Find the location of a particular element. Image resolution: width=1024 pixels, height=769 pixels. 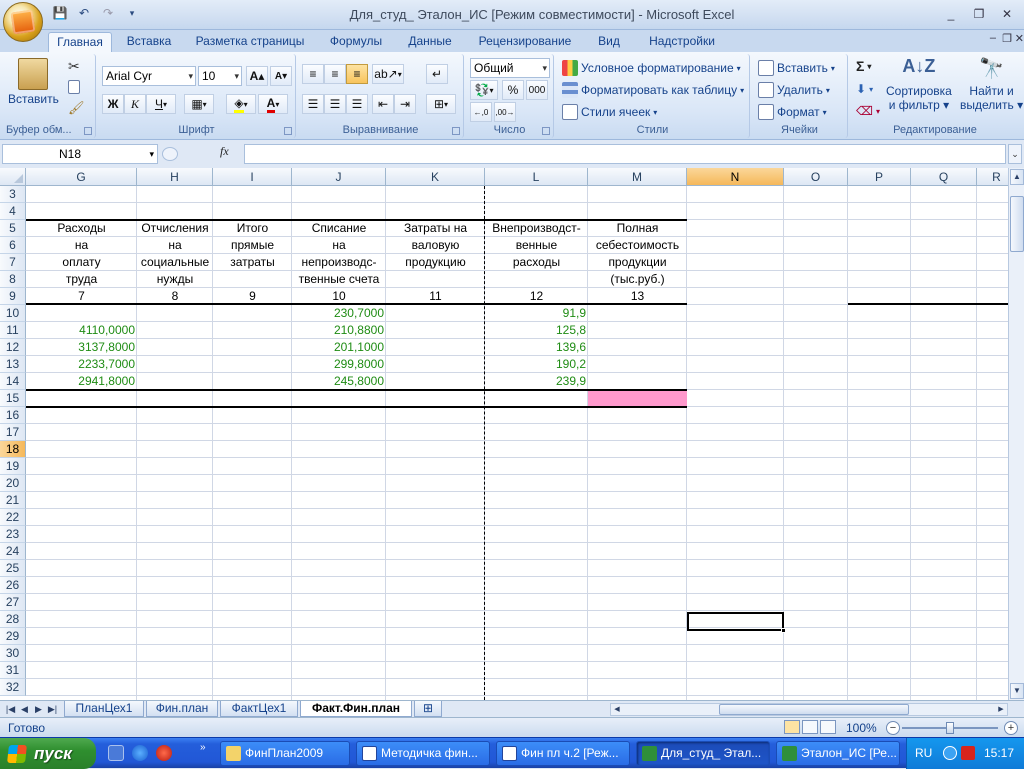

tab-data: Данные is located at coordinates (430, 42).